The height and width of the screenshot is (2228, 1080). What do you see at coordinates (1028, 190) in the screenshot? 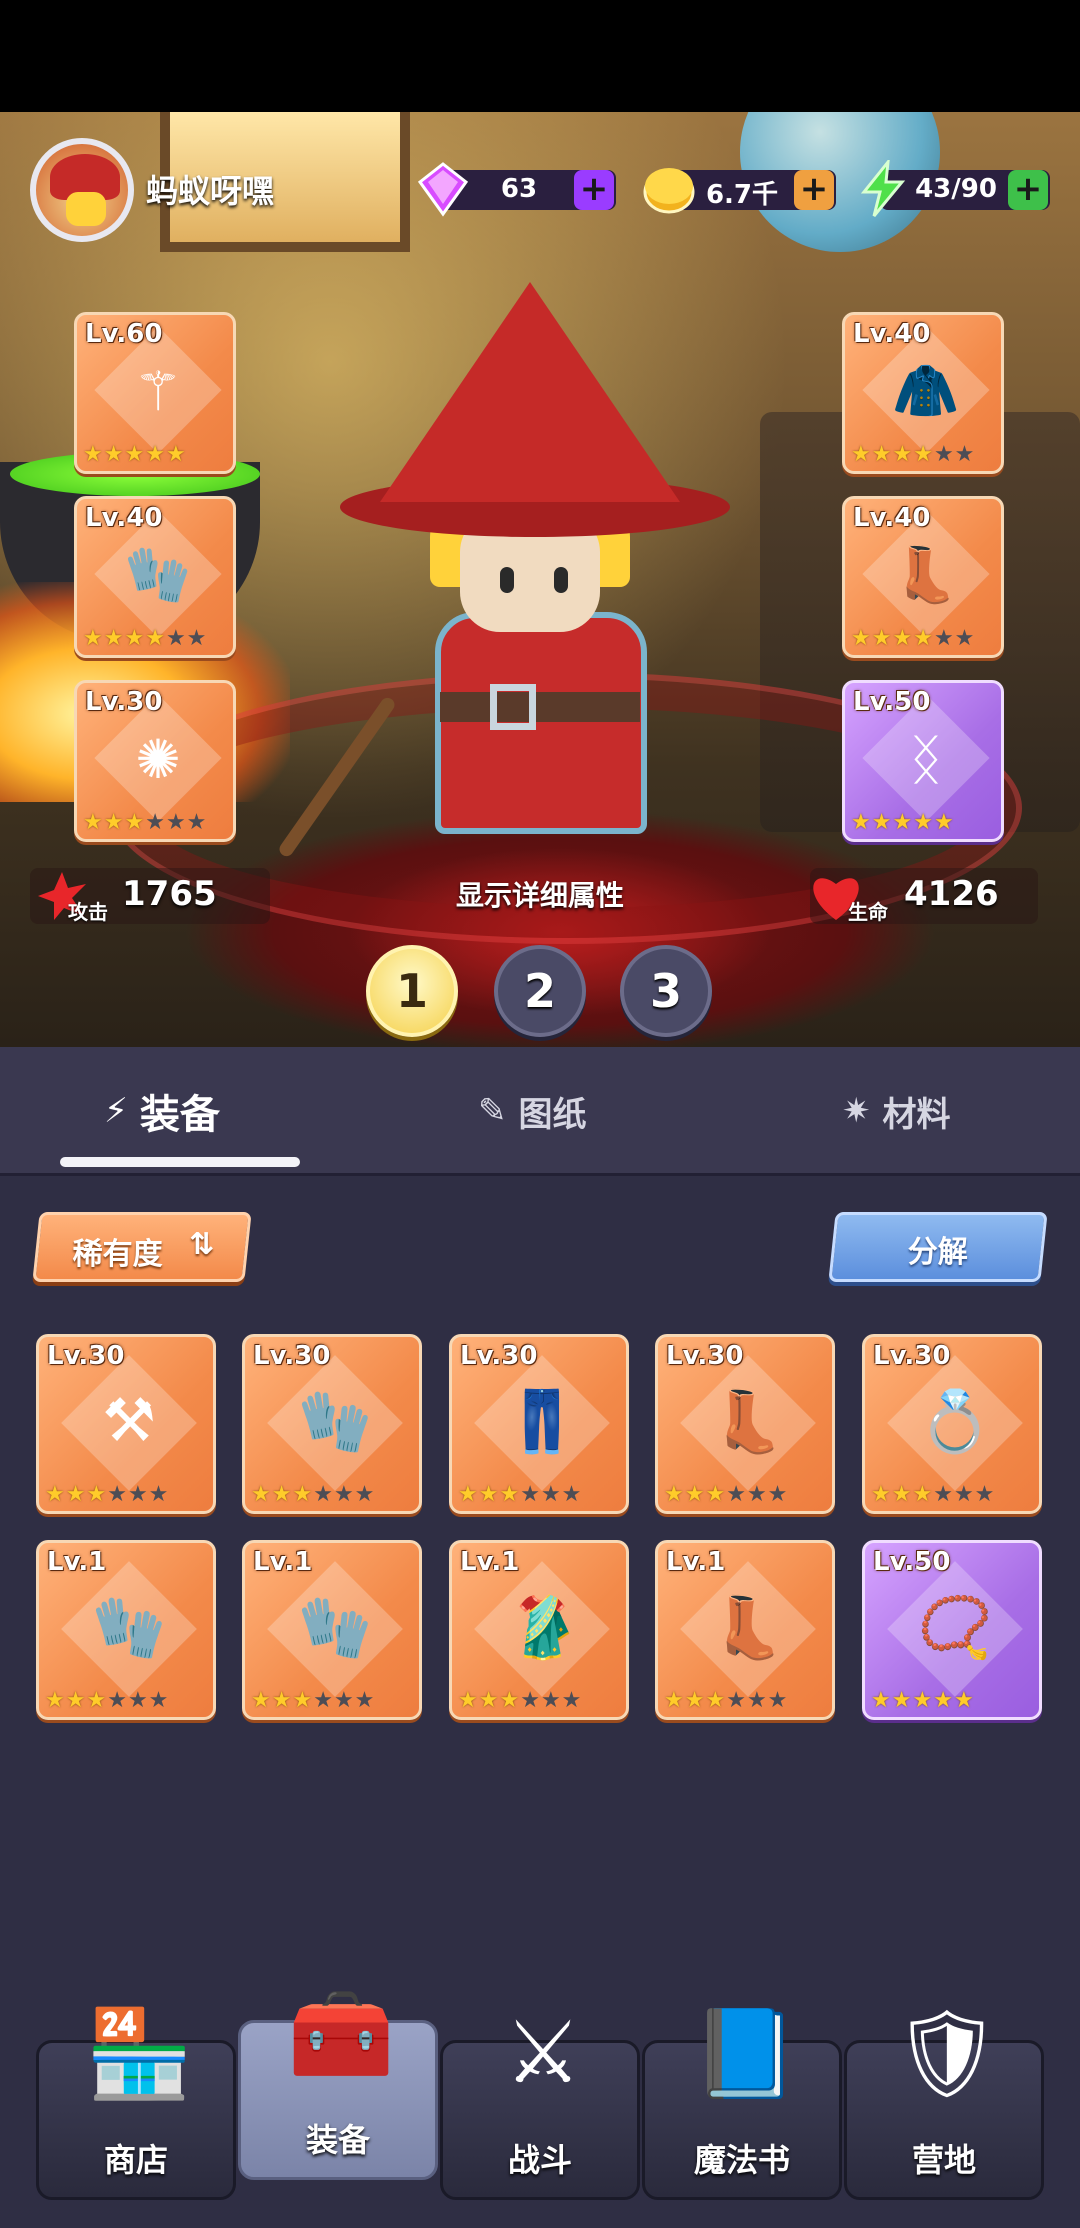
I see `add-energy-button: +` at bounding box center [1028, 190].